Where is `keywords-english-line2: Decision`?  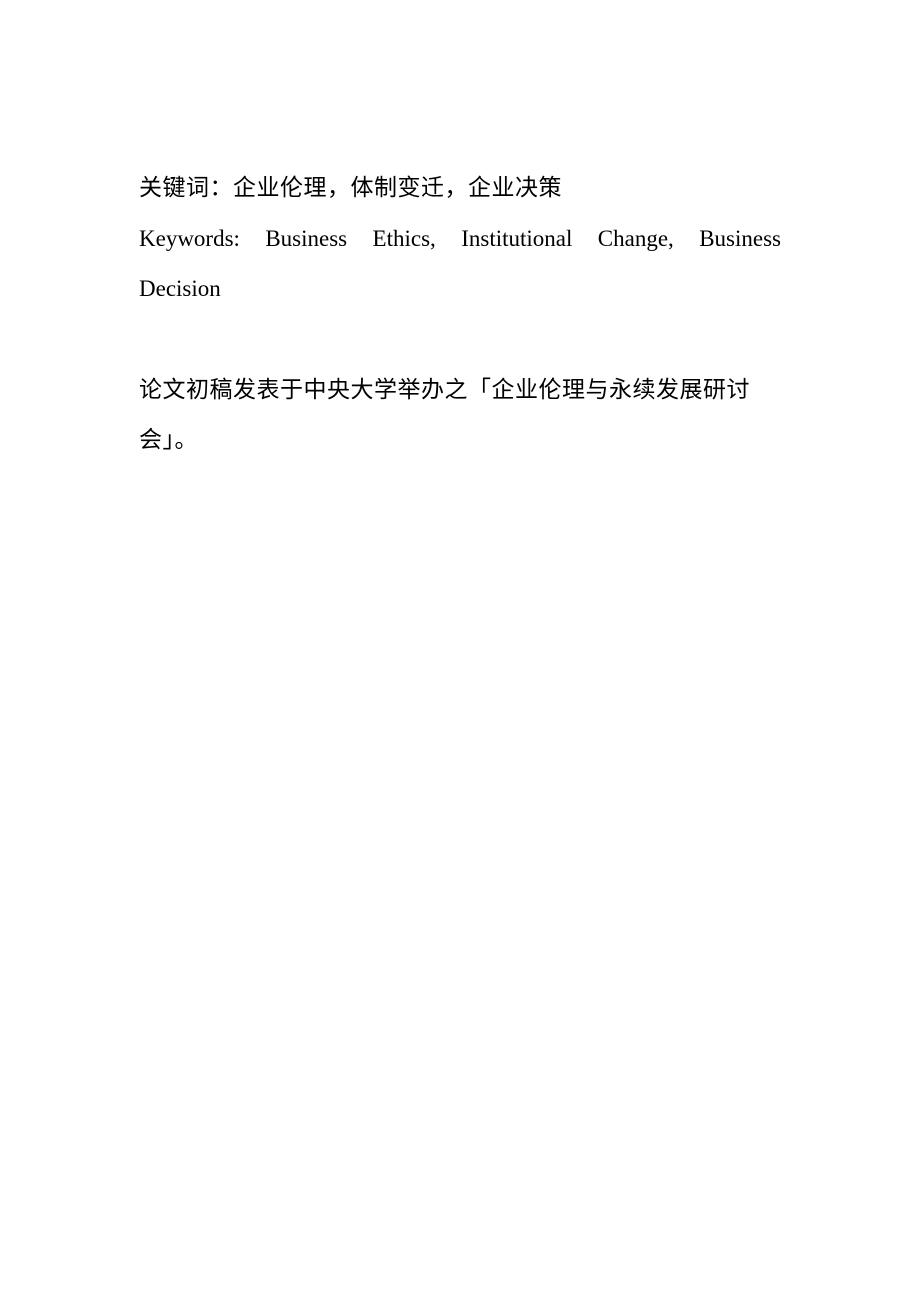
keywords-english-line2: Decision is located at coordinates (180, 288).